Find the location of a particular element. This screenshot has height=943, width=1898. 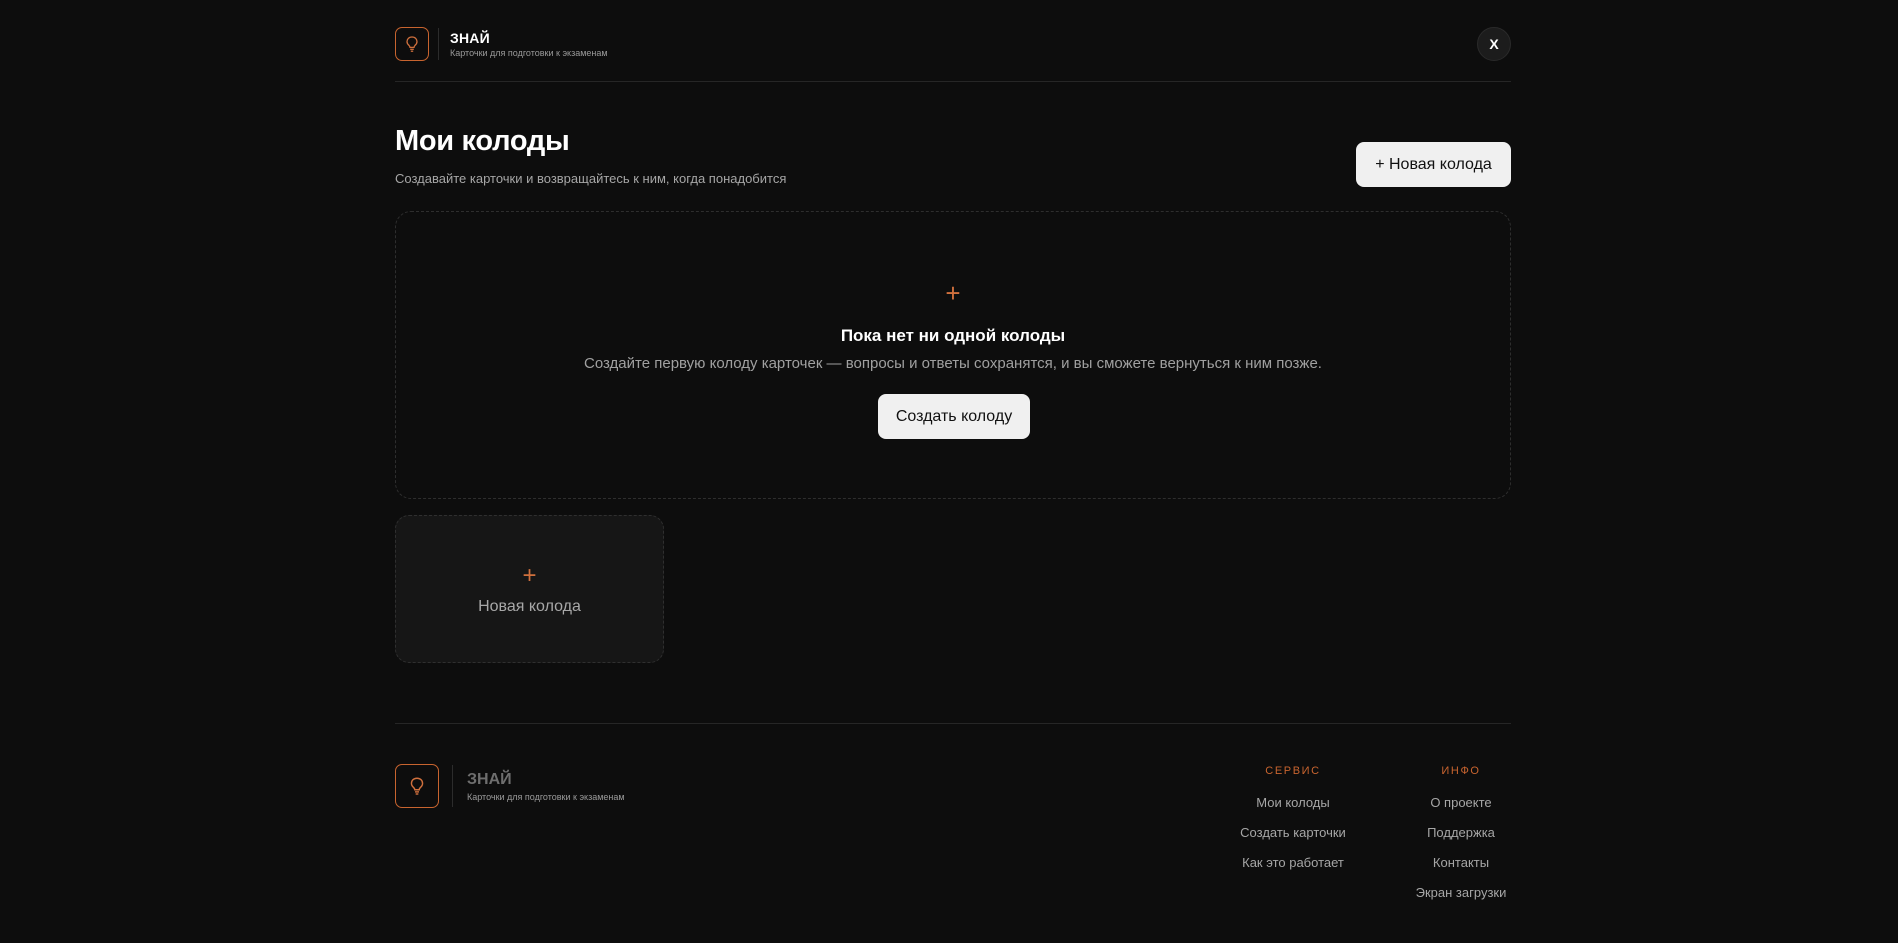

footer-logo is located at coordinates (417, 786).